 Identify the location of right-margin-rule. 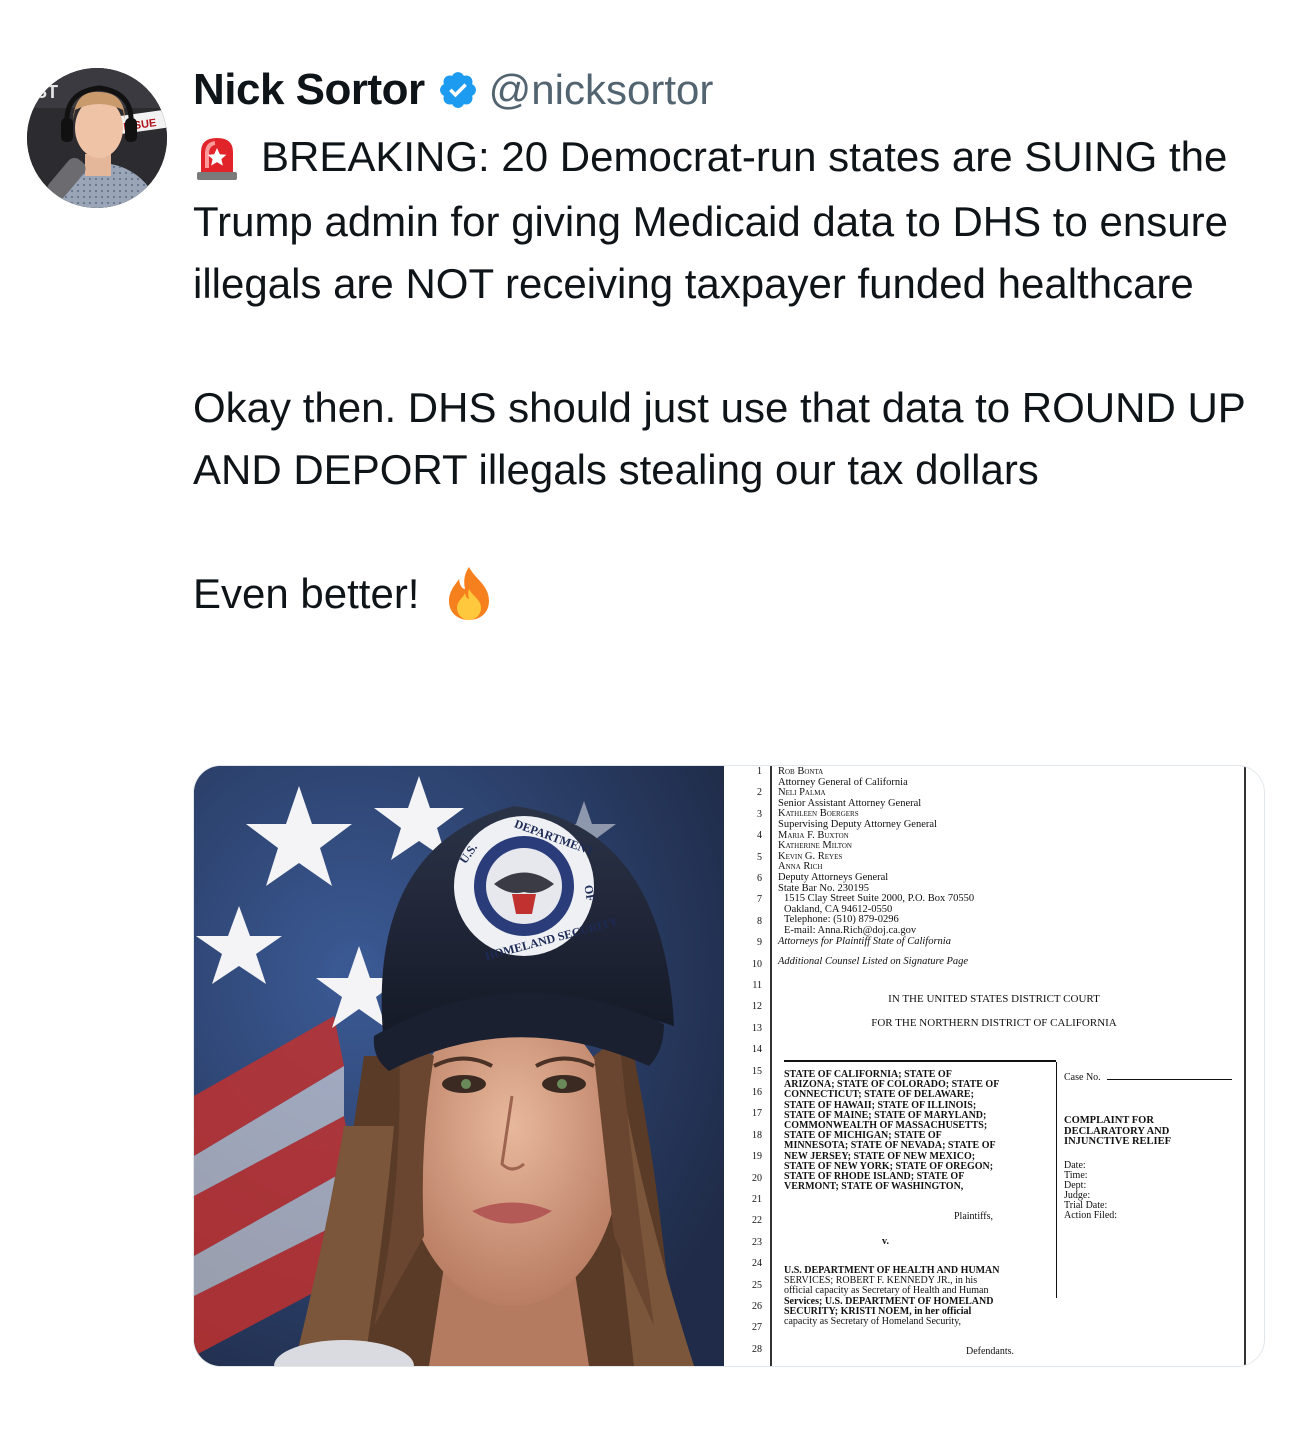
(1245, 1066).